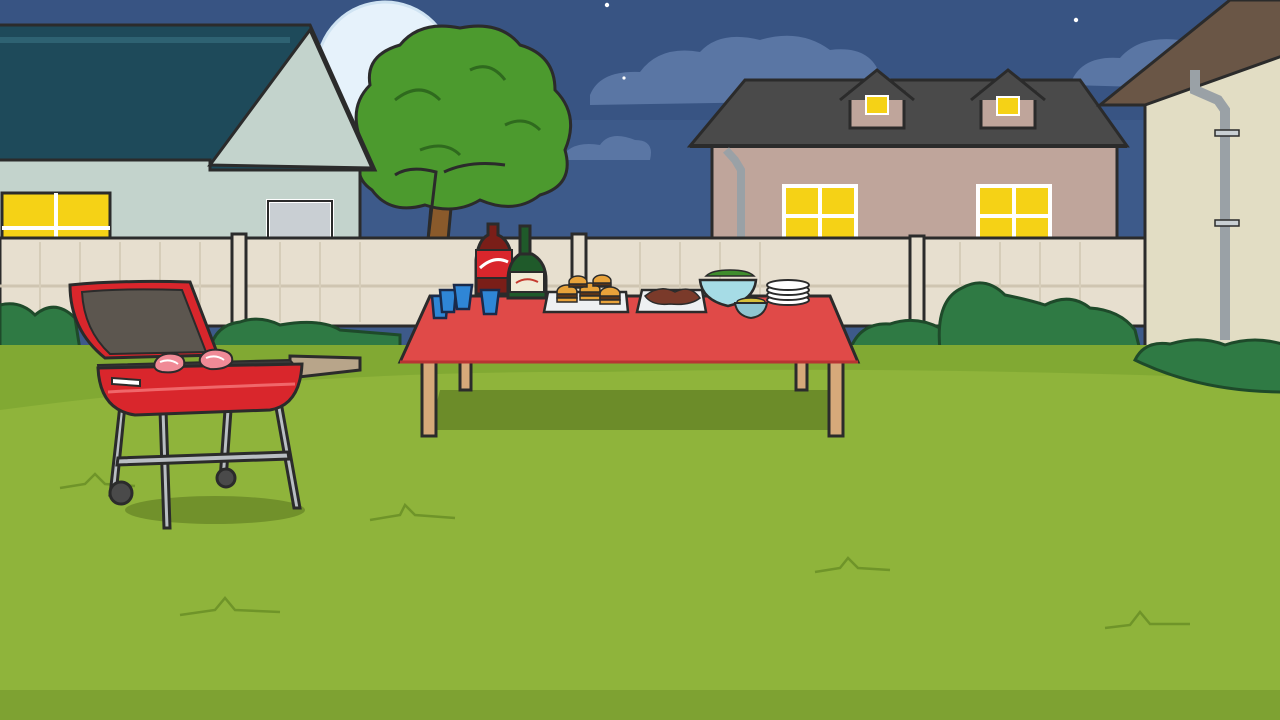 Image resolution: width=1280 pixels, height=720 pixels. Describe the element at coordinates (908, 165) in the screenshot. I see `house-center` at that location.